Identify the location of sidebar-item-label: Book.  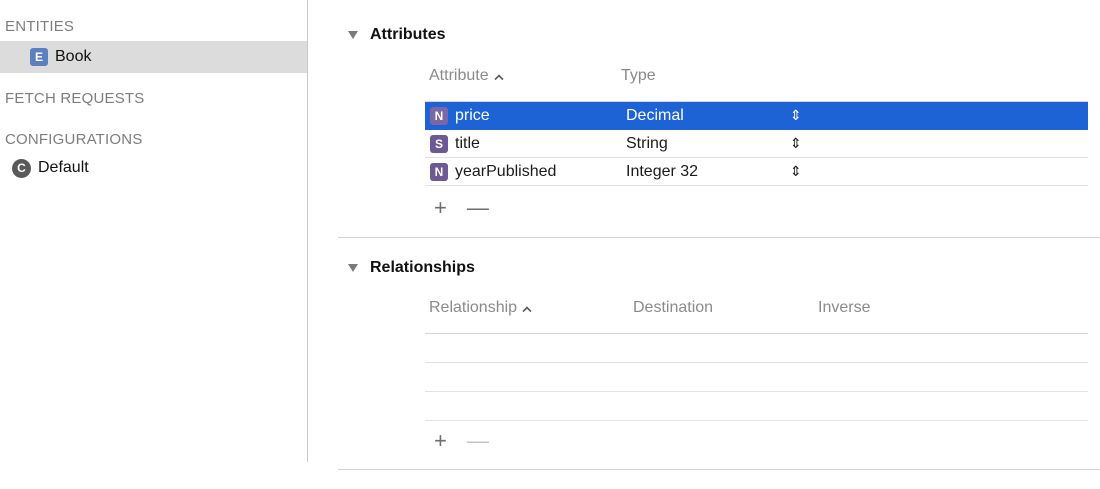
(73, 56).